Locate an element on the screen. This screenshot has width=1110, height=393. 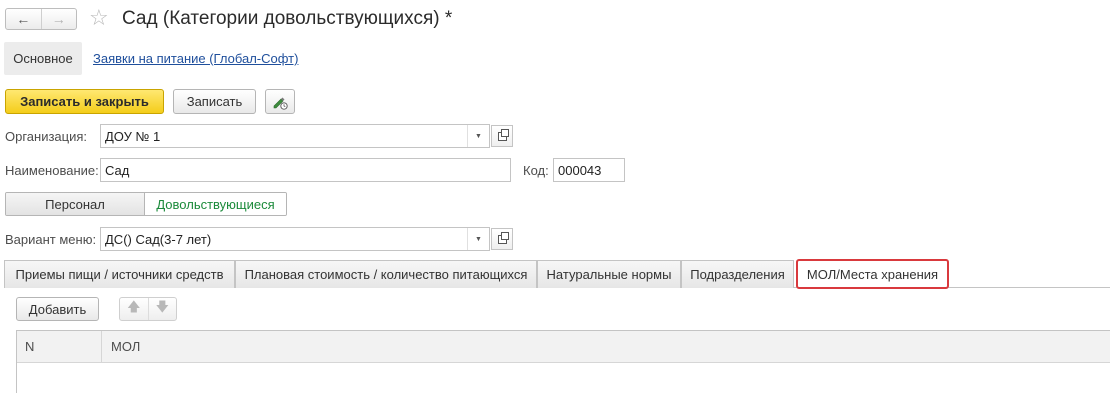
name-field: Сад is located at coordinates (305, 170).